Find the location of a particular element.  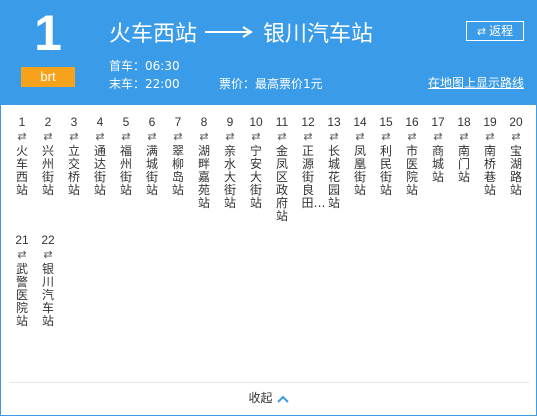

stop-item: 1 ⇄ 火车西站 is located at coordinates (22, 169).